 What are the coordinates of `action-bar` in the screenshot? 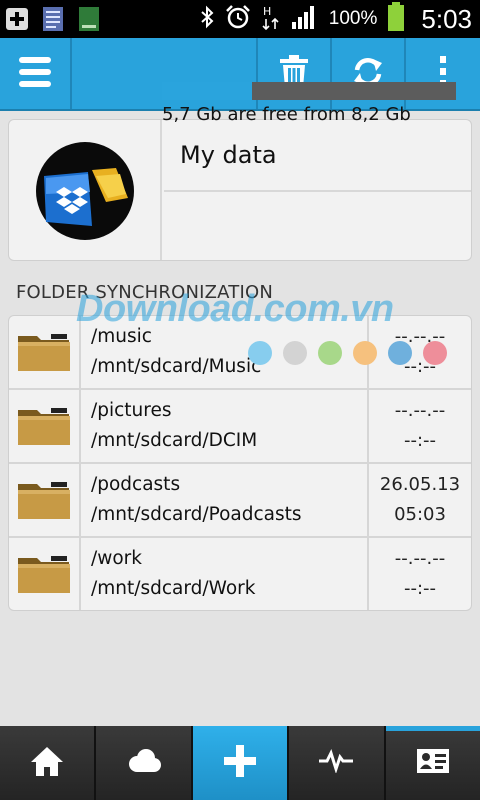 It's located at (240, 74).